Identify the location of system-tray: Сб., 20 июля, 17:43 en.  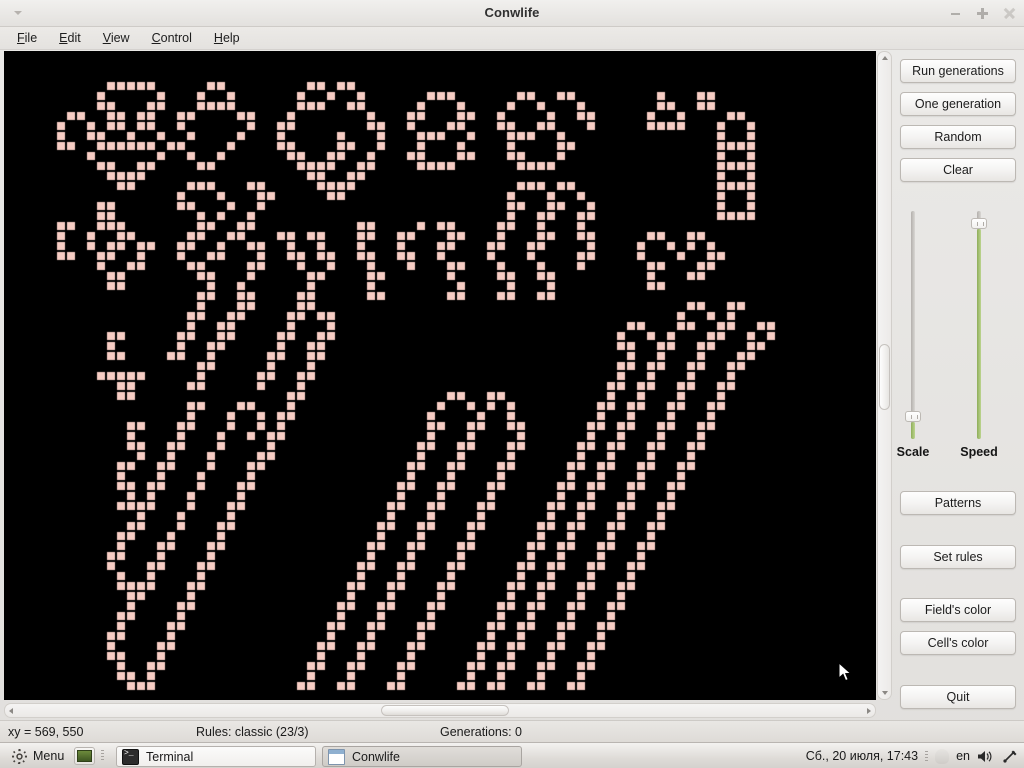
(912, 755).